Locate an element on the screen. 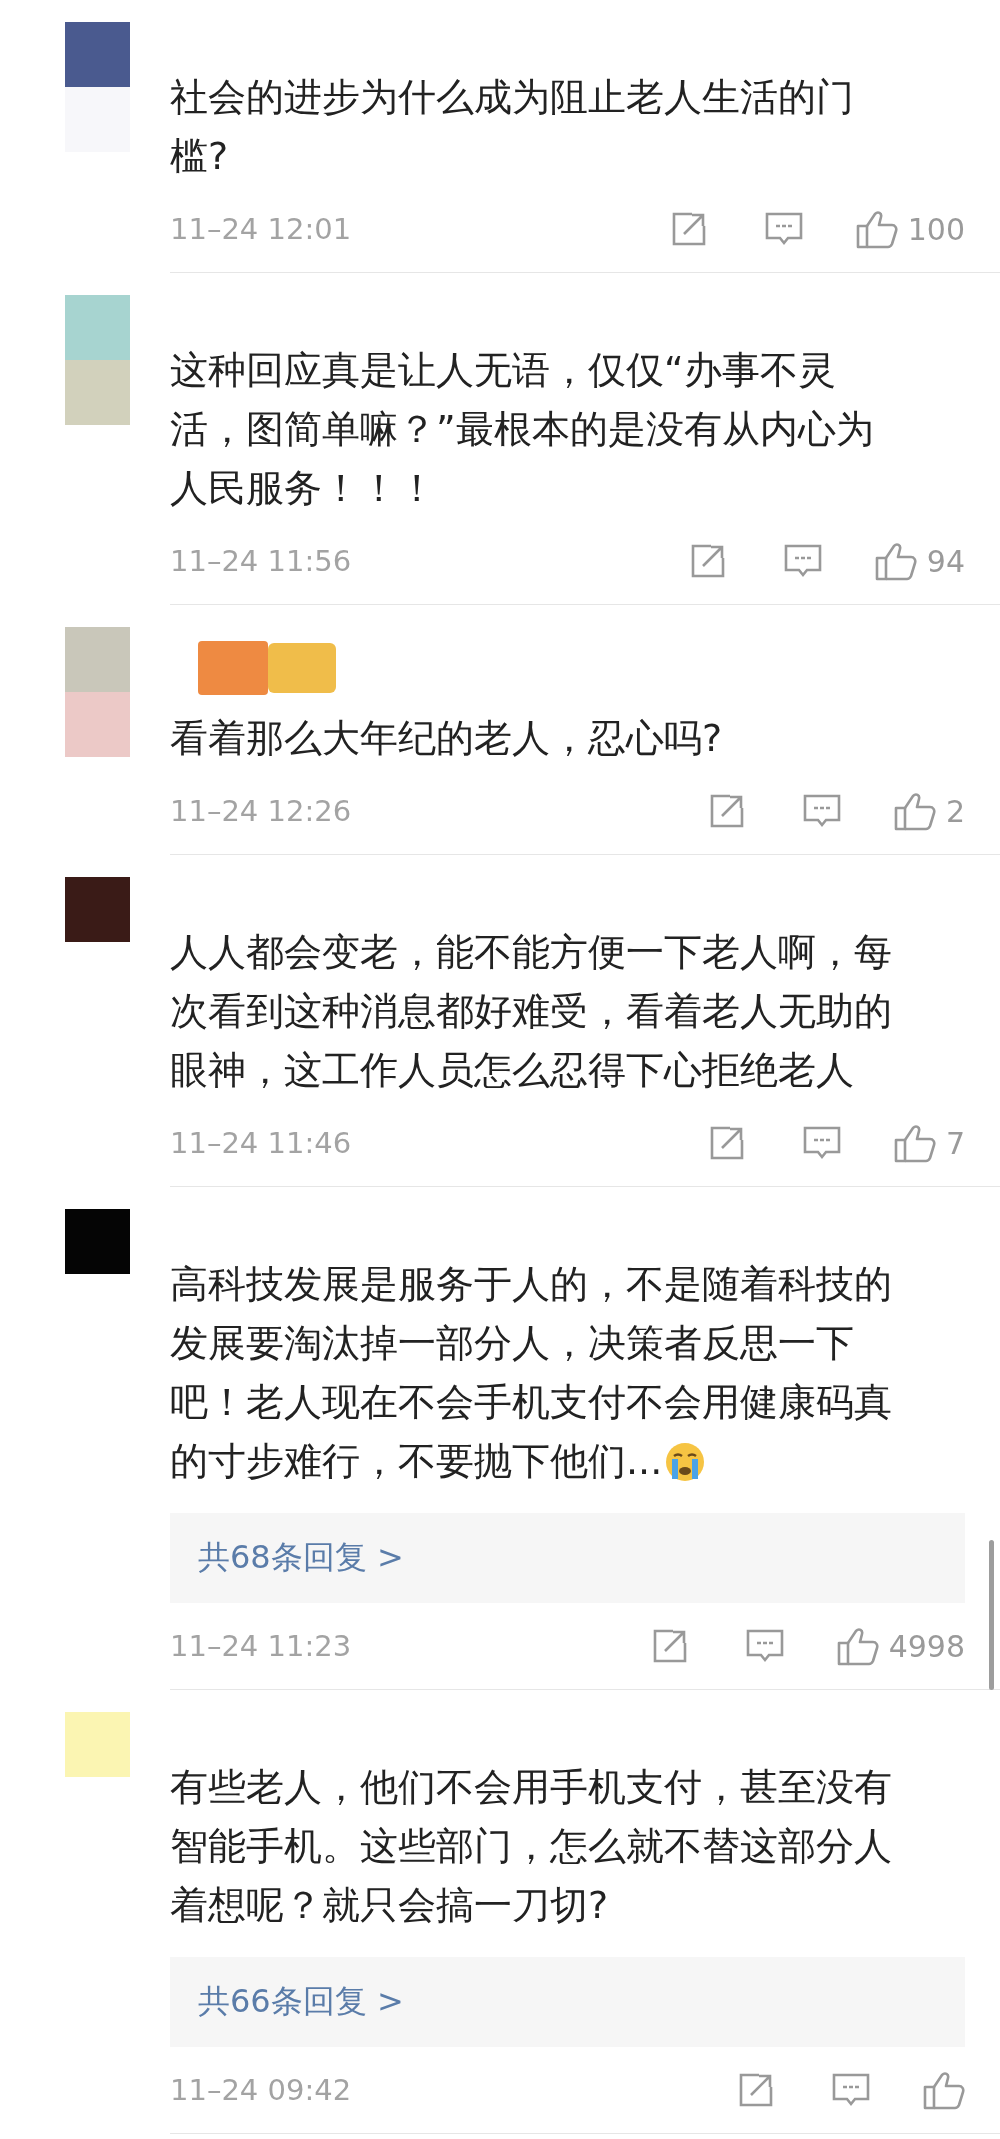  like-button: 100 is located at coordinates (910, 229).